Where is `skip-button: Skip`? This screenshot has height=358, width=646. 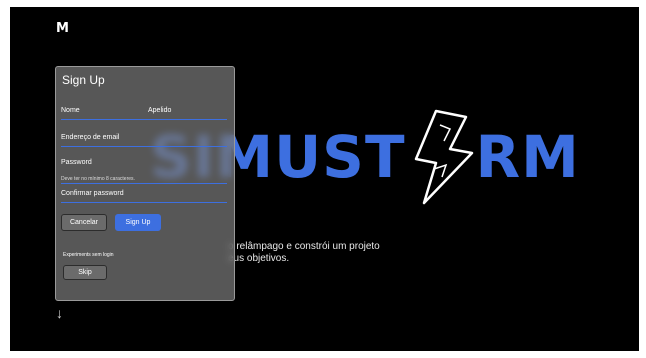
skip-button: Skip is located at coordinates (85, 272).